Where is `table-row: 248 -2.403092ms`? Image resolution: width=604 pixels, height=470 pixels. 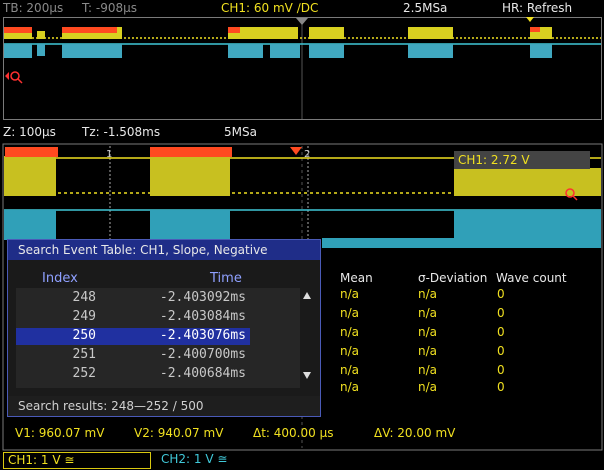
table-row: 248 -2.403092ms is located at coordinates (133, 298).